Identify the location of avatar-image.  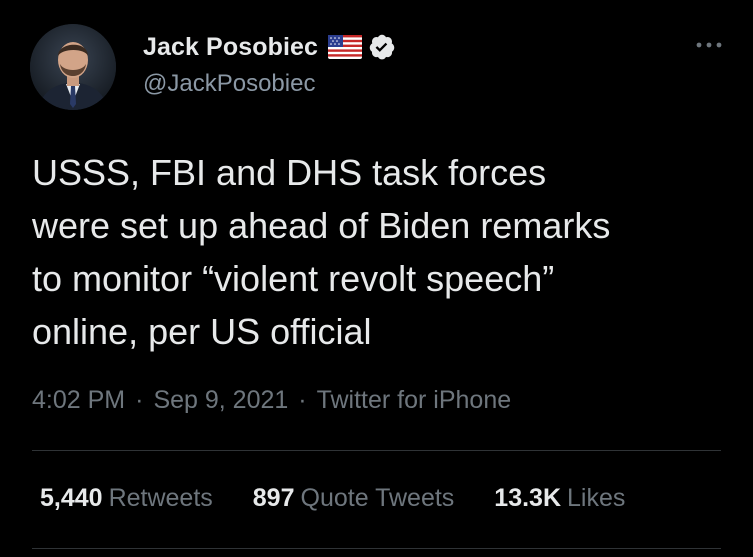
(73, 67).